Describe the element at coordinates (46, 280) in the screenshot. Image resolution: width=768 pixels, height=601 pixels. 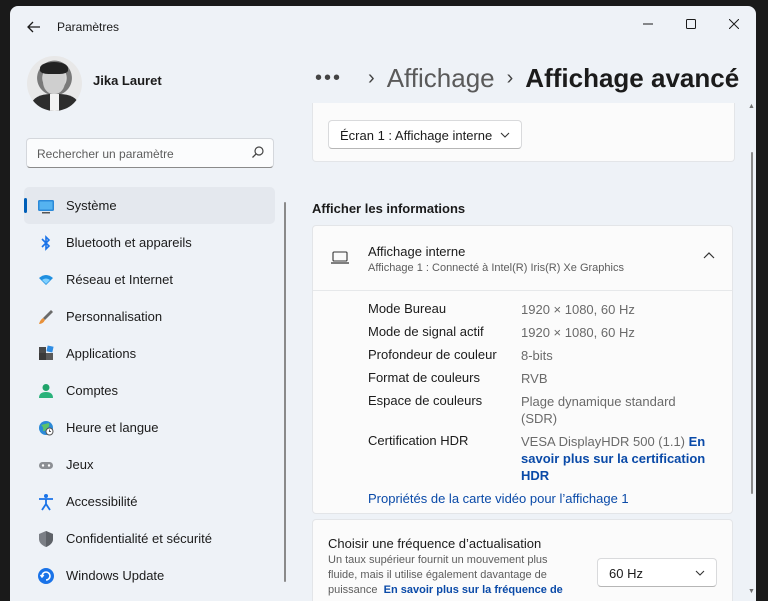
I see `wifi-icon` at that location.